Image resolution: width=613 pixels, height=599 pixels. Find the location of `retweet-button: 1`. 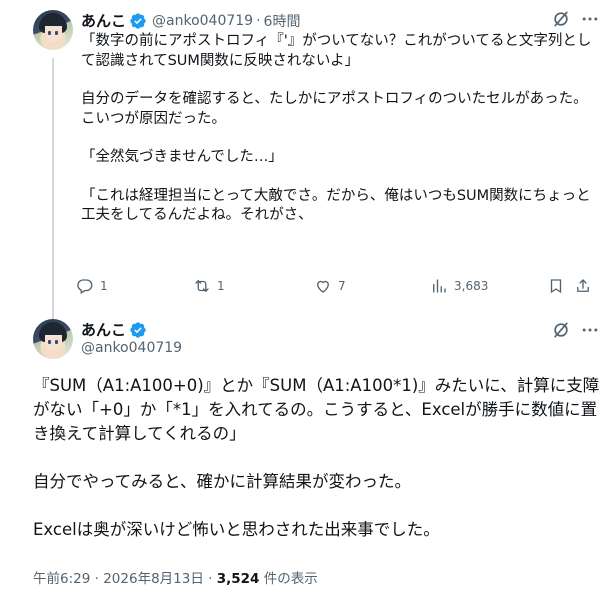

retweet-button: 1 is located at coordinates (209, 286).